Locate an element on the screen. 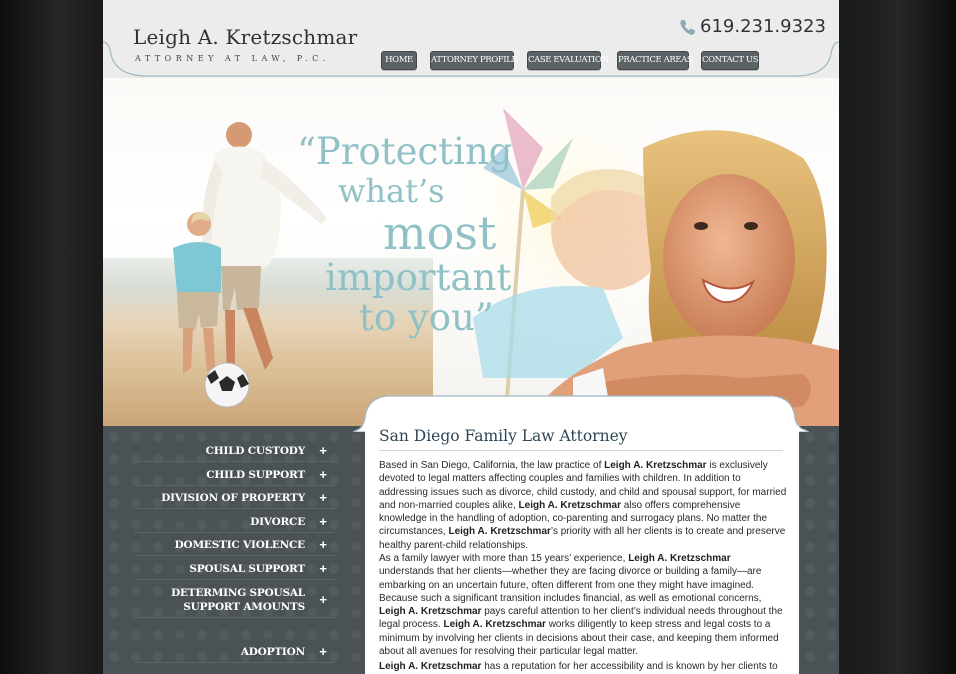 This screenshot has height=674, width=956. nav-attorney-profile: ATTORNEY PROFILE is located at coordinates (474, 60).